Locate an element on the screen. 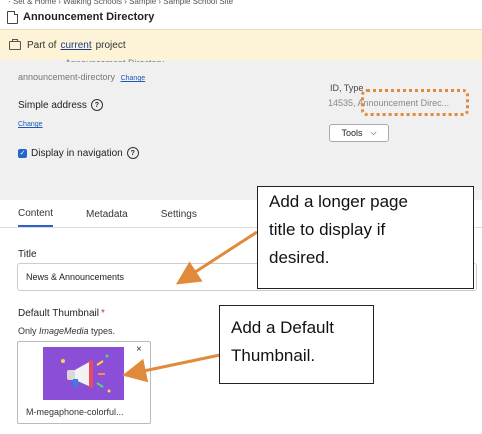 The height and width of the screenshot is (434, 482). callout-thumbnail-tip: Add a Default Thumbnail. is located at coordinates (296, 344).